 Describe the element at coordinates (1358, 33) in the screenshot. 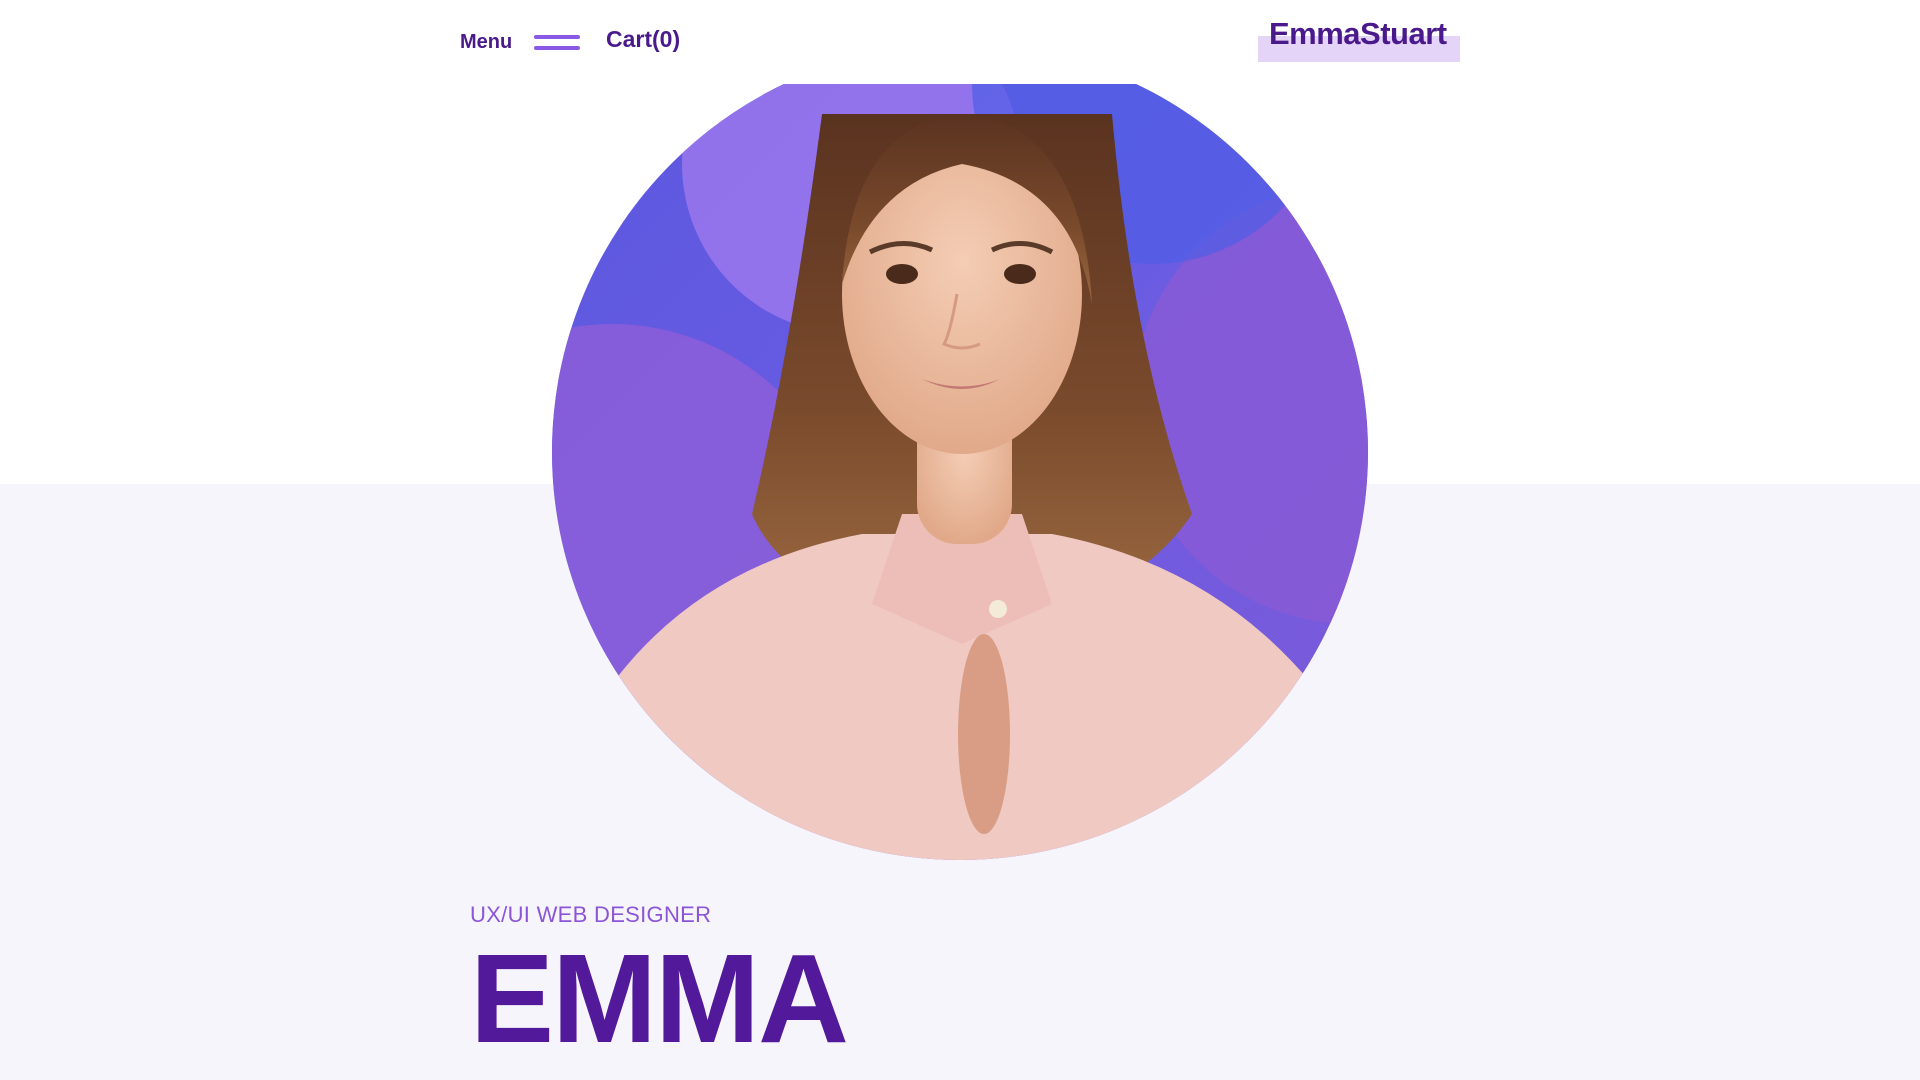

I see `logo-text: EmmaStuart` at that location.